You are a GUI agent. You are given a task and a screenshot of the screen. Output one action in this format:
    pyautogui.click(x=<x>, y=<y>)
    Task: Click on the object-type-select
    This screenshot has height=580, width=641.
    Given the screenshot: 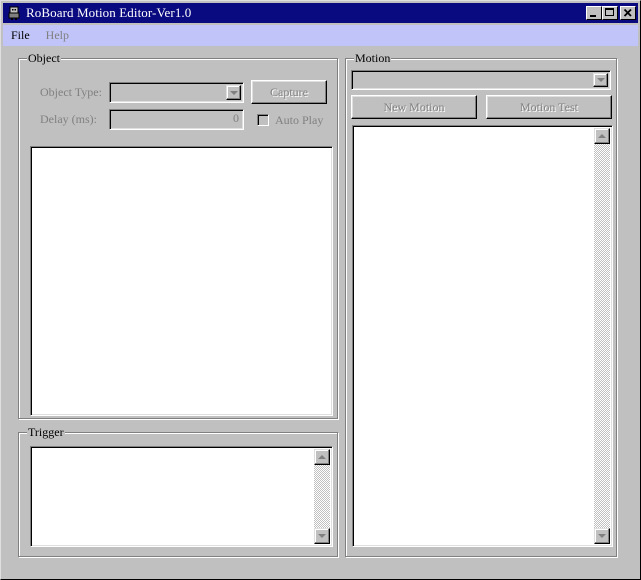 What is the action you would take?
    pyautogui.click(x=176, y=92)
    